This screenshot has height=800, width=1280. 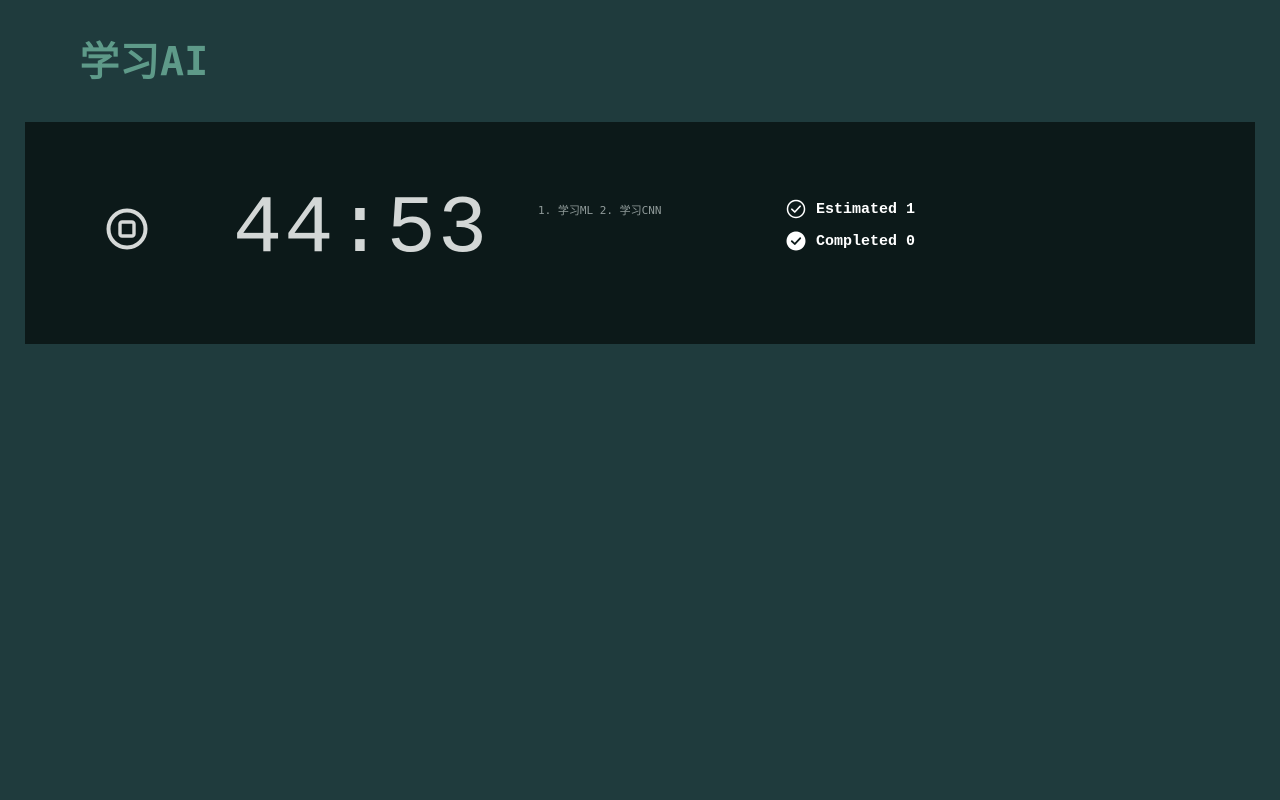 I want to click on stop-circle-icon, so click(x=127, y=229).